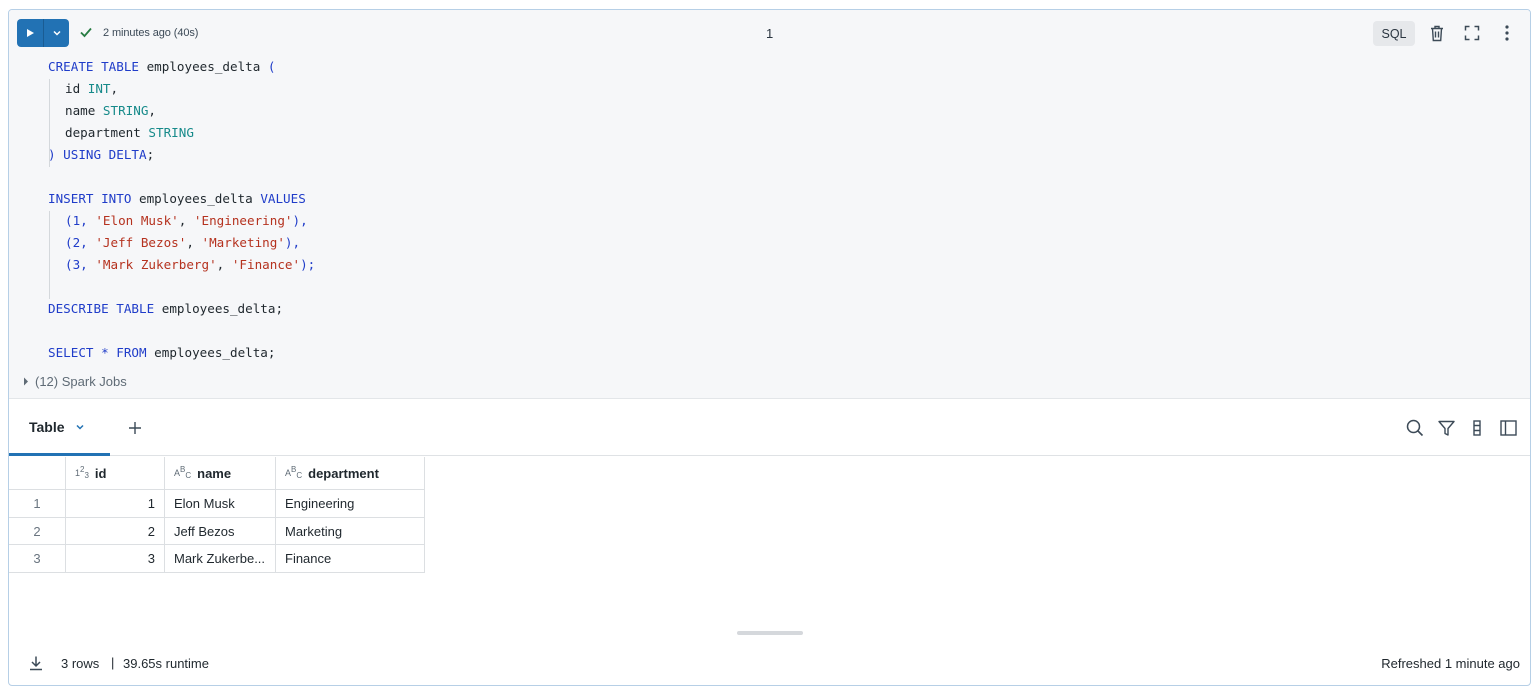 The image size is (1538, 690). I want to click on code-line: (1, 'Elon Musk', 'Engineering'),, so click(186, 220).